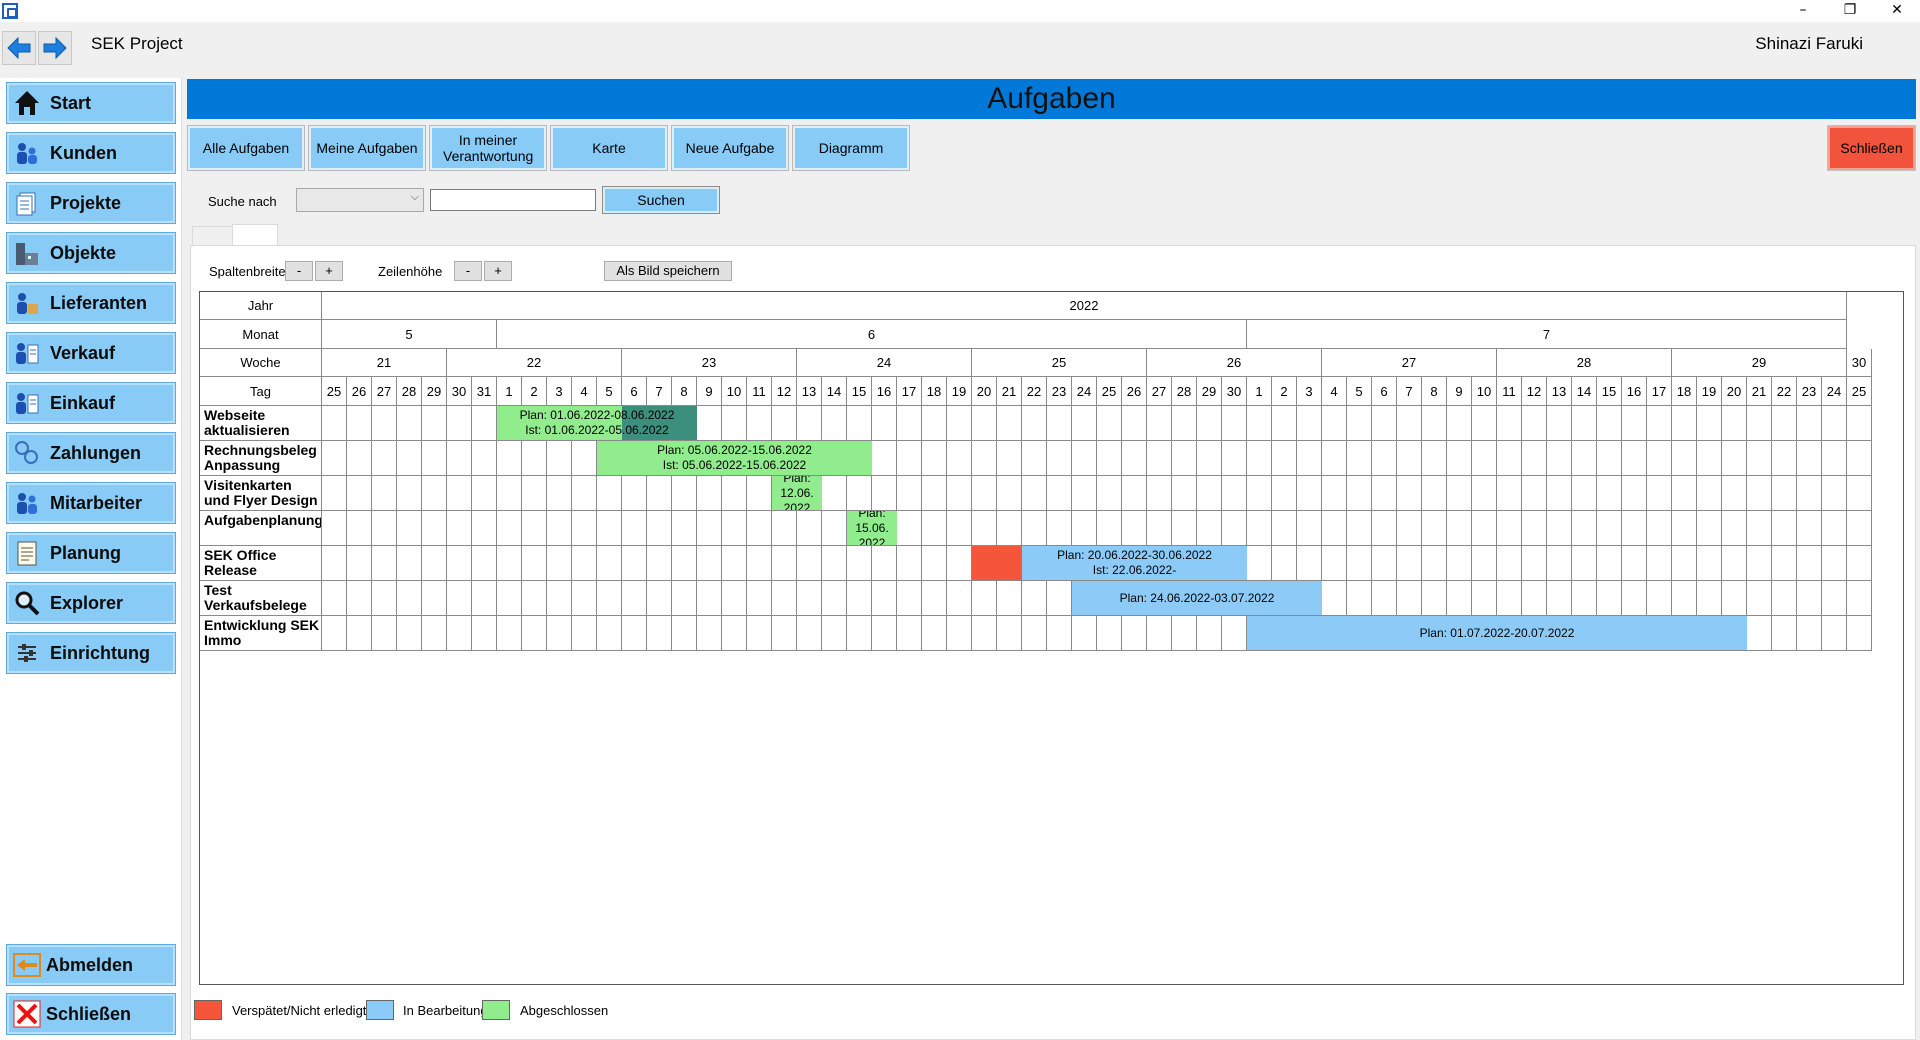 The image size is (1920, 1040). Describe the element at coordinates (609, 148) in the screenshot. I see `tab-karte: Karte` at that location.